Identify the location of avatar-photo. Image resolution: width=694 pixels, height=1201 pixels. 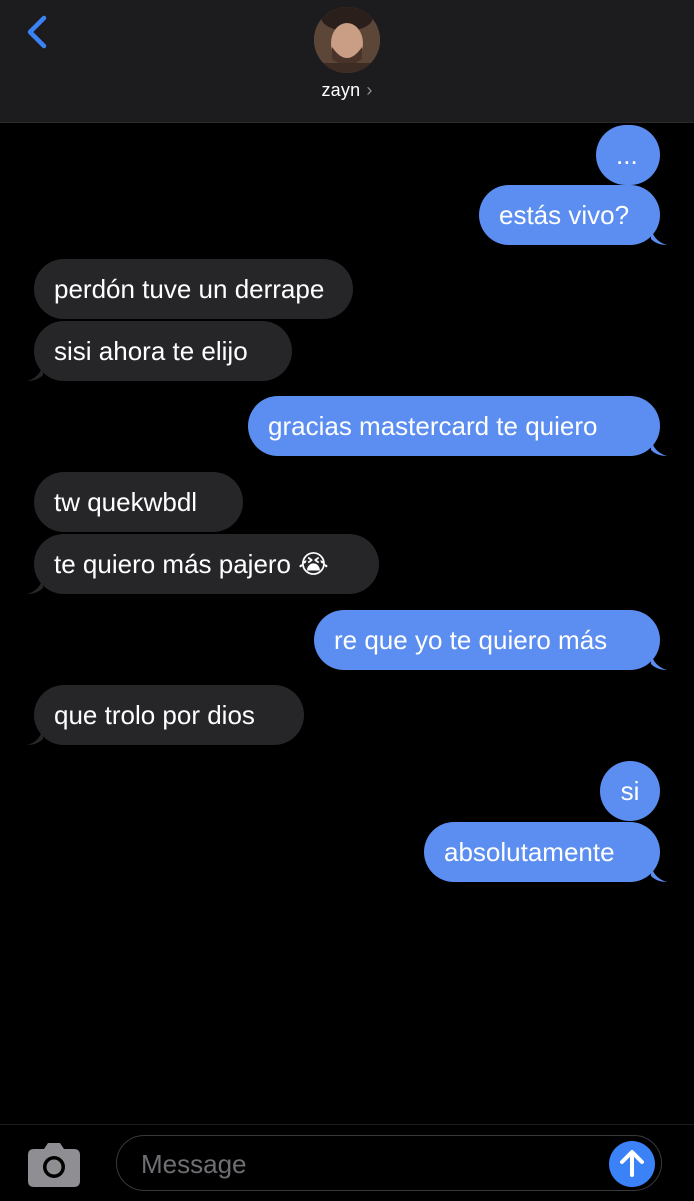
(347, 40).